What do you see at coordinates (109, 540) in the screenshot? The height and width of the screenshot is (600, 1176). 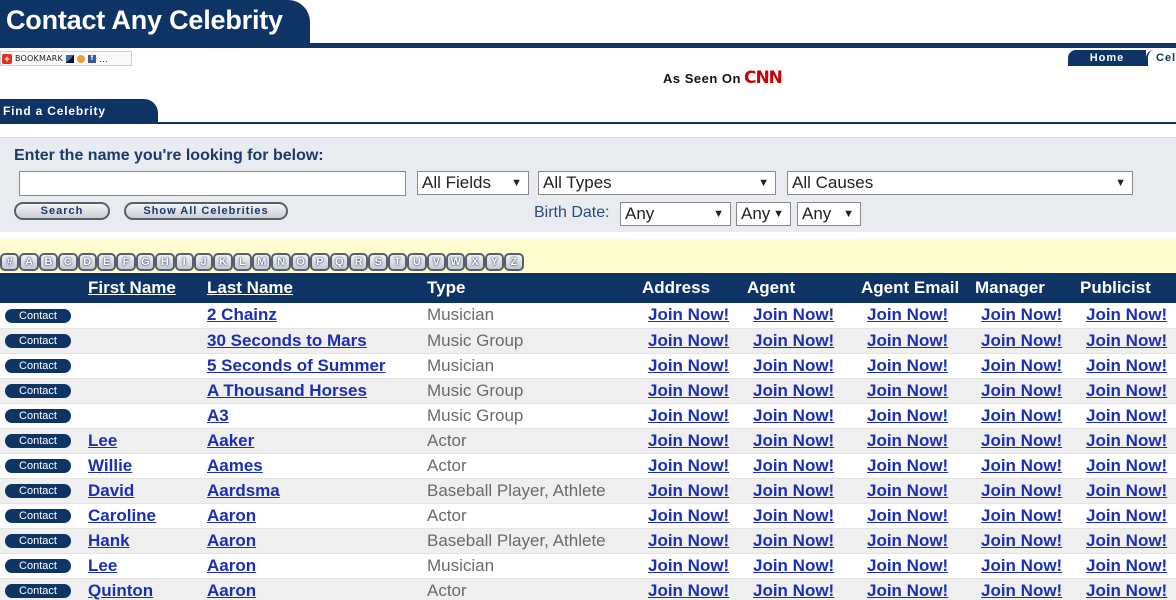 I see `first-name-link: Hank` at bounding box center [109, 540].